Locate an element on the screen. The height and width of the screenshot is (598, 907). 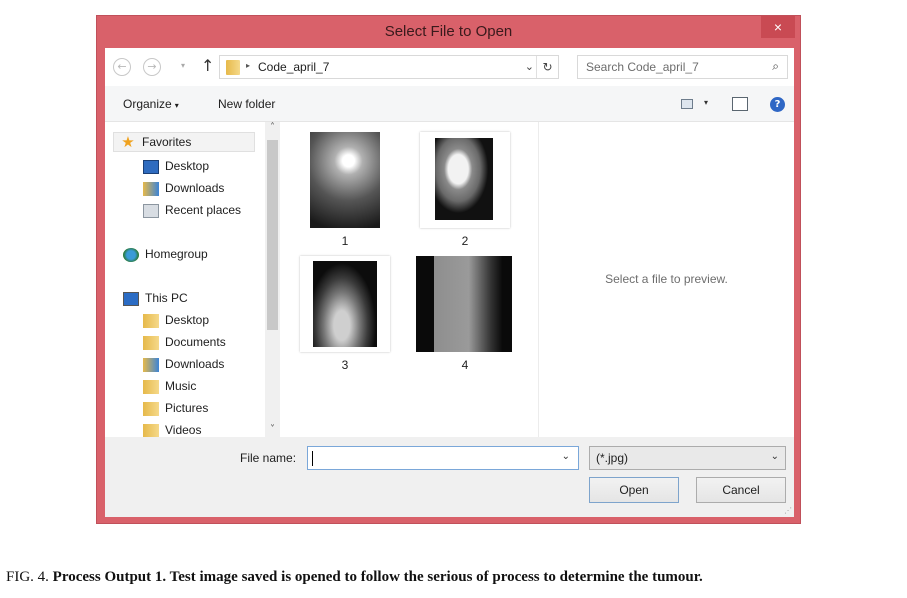
sidebar-item-this-pc: This PC is located at coordinates (155, 298).